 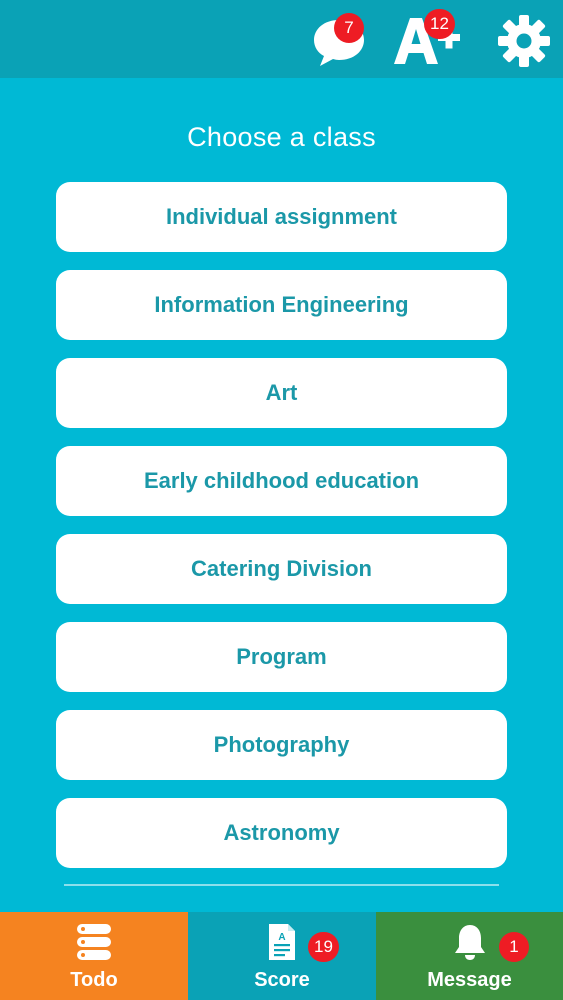 What do you see at coordinates (439, 24) in the screenshot?
I see `grades-badge: 12` at bounding box center [439, 24].